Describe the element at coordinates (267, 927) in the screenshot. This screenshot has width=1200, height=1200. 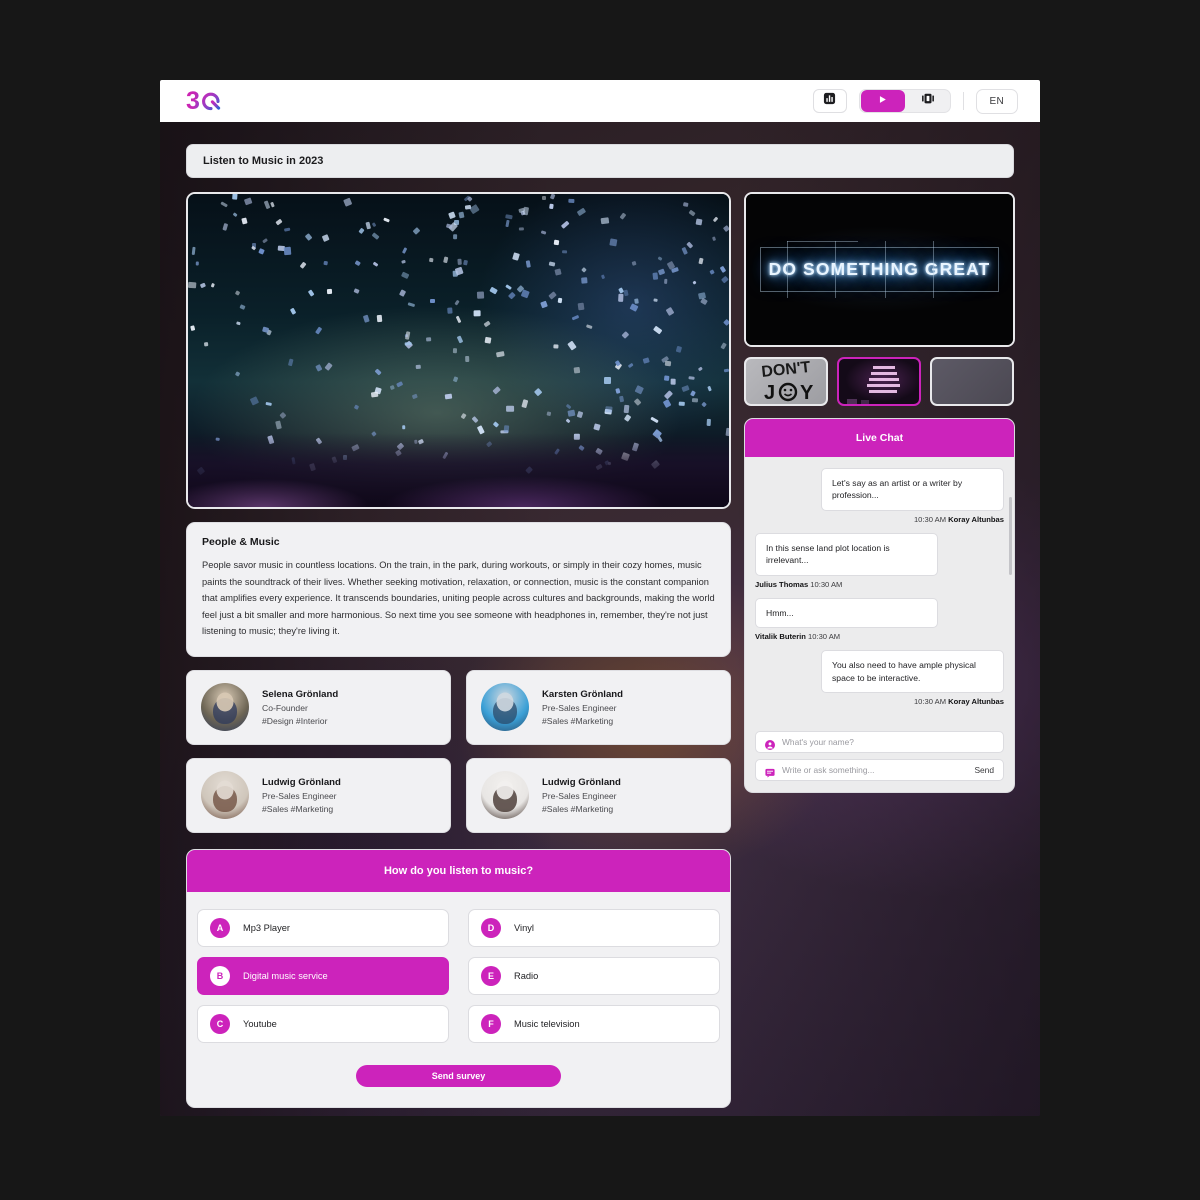
I see `option-label: Mp3 Player` at that location.